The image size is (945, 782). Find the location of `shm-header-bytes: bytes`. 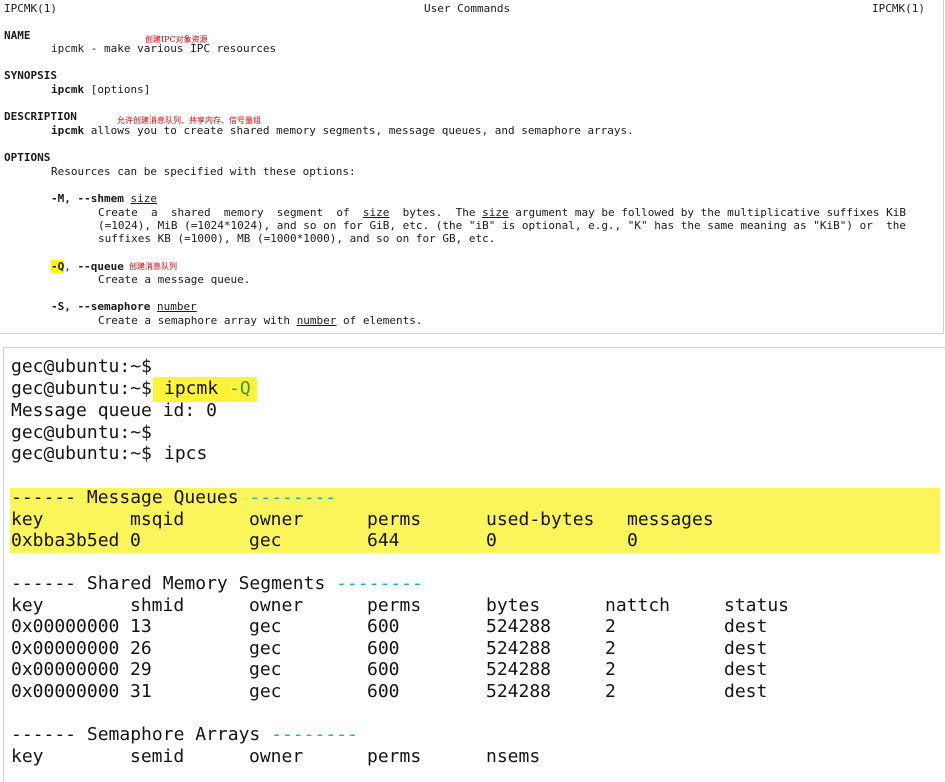

shm-header-bytes: bytes is located at coordinates (513, 605).